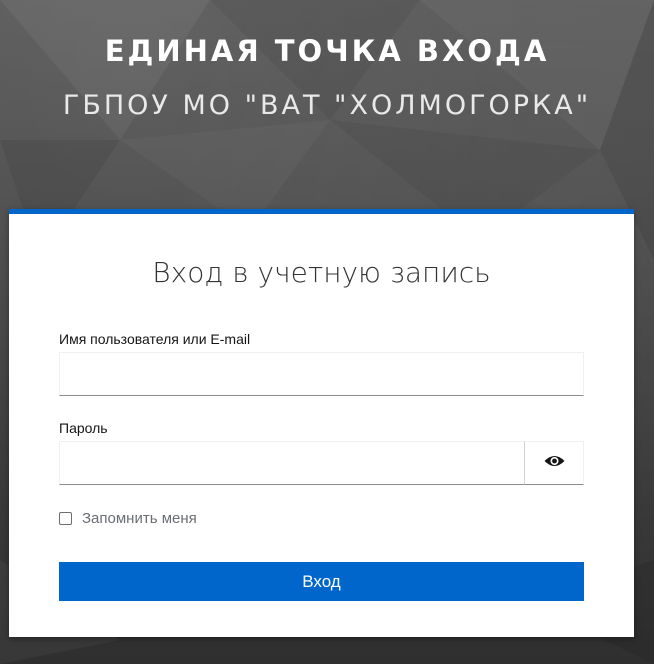 The width and height of the screenshot is (654, 664). I want to click on username-label: Имя пользователя или E-mail, so click(155, 339).